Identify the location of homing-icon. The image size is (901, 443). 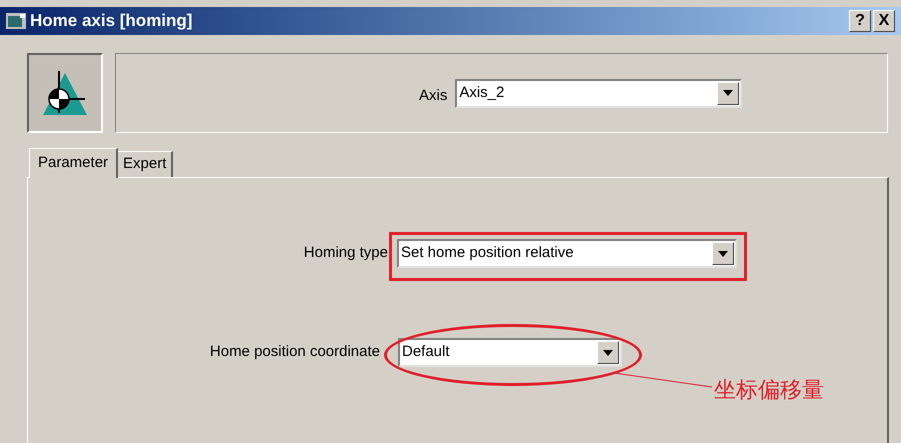
(65, 93).